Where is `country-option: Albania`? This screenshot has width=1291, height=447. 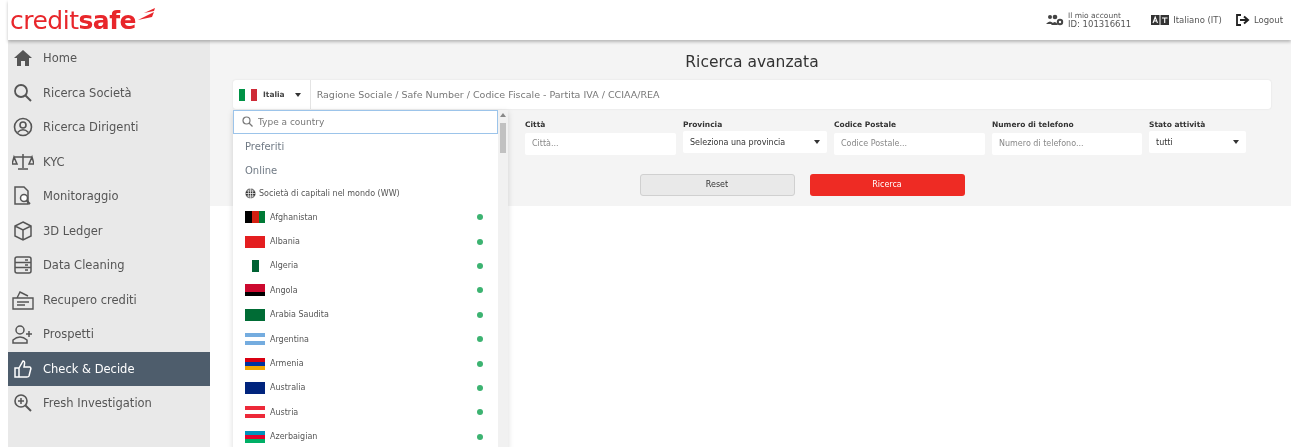 country-option: Albania is located at coordinates (365, 241).